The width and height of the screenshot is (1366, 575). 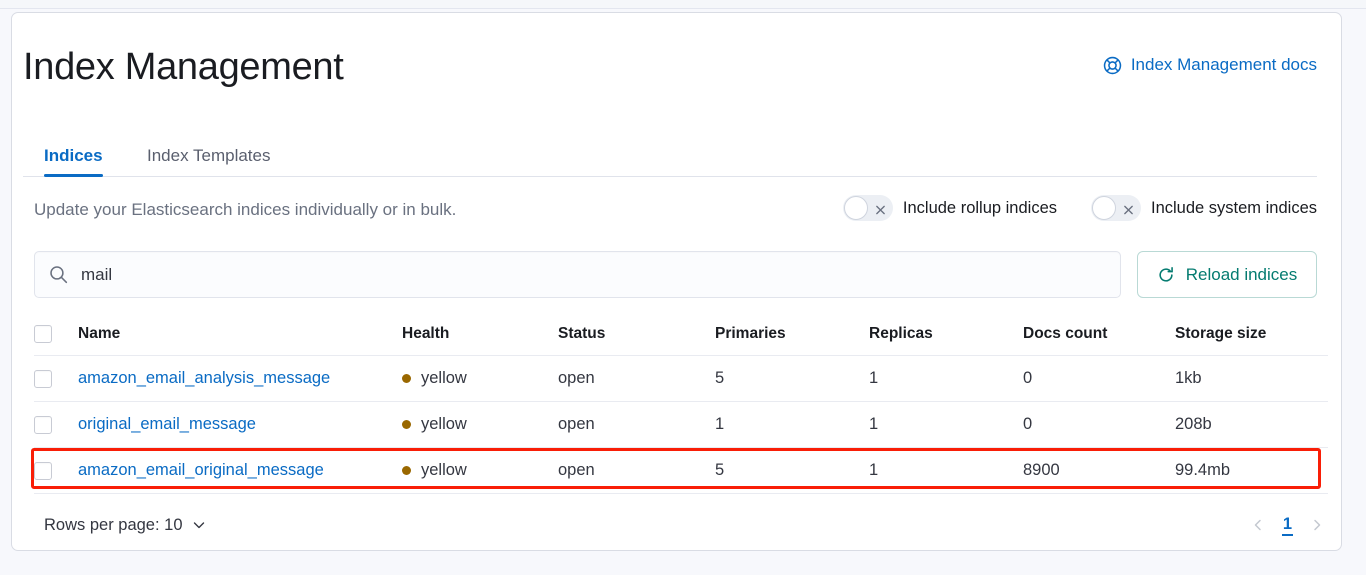 What do you see at coordinates (183, 67) in the screenshot?
I see `page-title: Index Management` at bounding box center [183, 67].